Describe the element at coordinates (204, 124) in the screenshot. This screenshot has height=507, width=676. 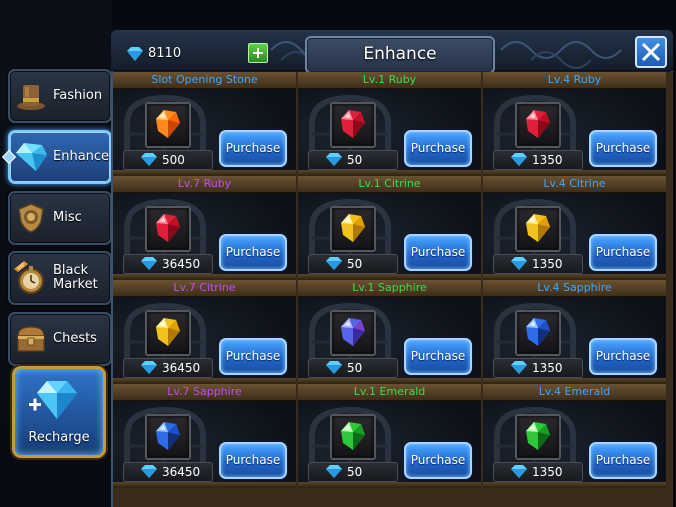
I see `shop-item-card: Slot Opening Stone 500 Purchase` at that location.